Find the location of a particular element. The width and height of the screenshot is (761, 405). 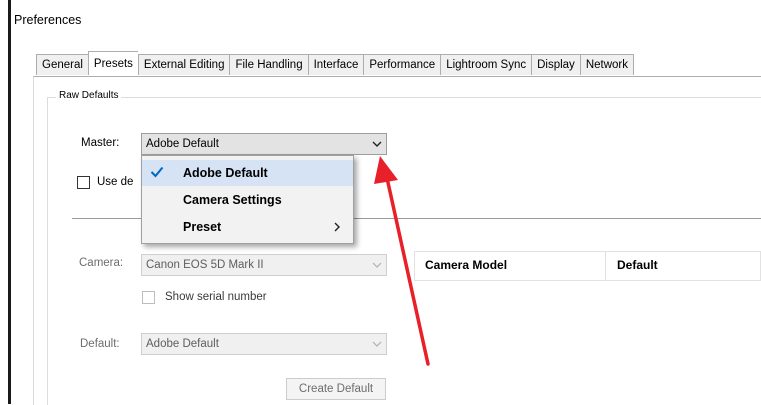

menu-item-preset: Preset is located at coordinates (247, 227).